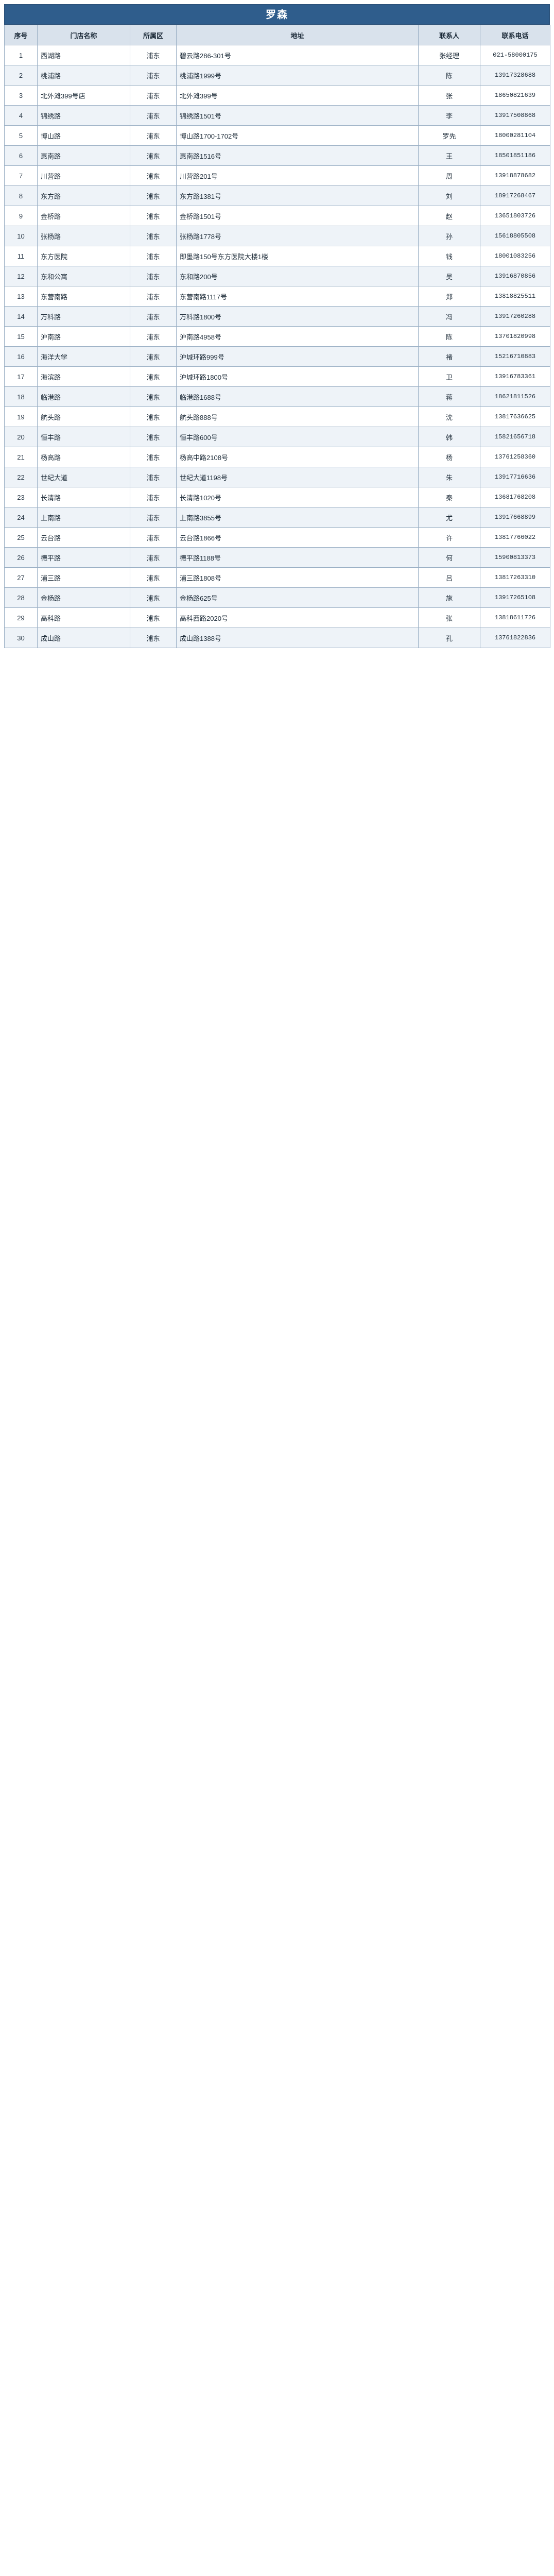  What do you see at coordinates (21, 517) in the screenshot?
I see `cell-index: 24` at bounding box center [21, 517].